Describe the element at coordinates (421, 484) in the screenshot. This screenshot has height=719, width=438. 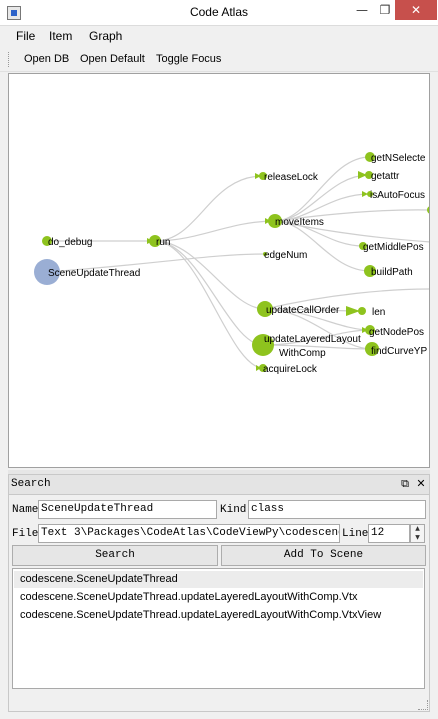
I see `close-icon: ✕` at that location.